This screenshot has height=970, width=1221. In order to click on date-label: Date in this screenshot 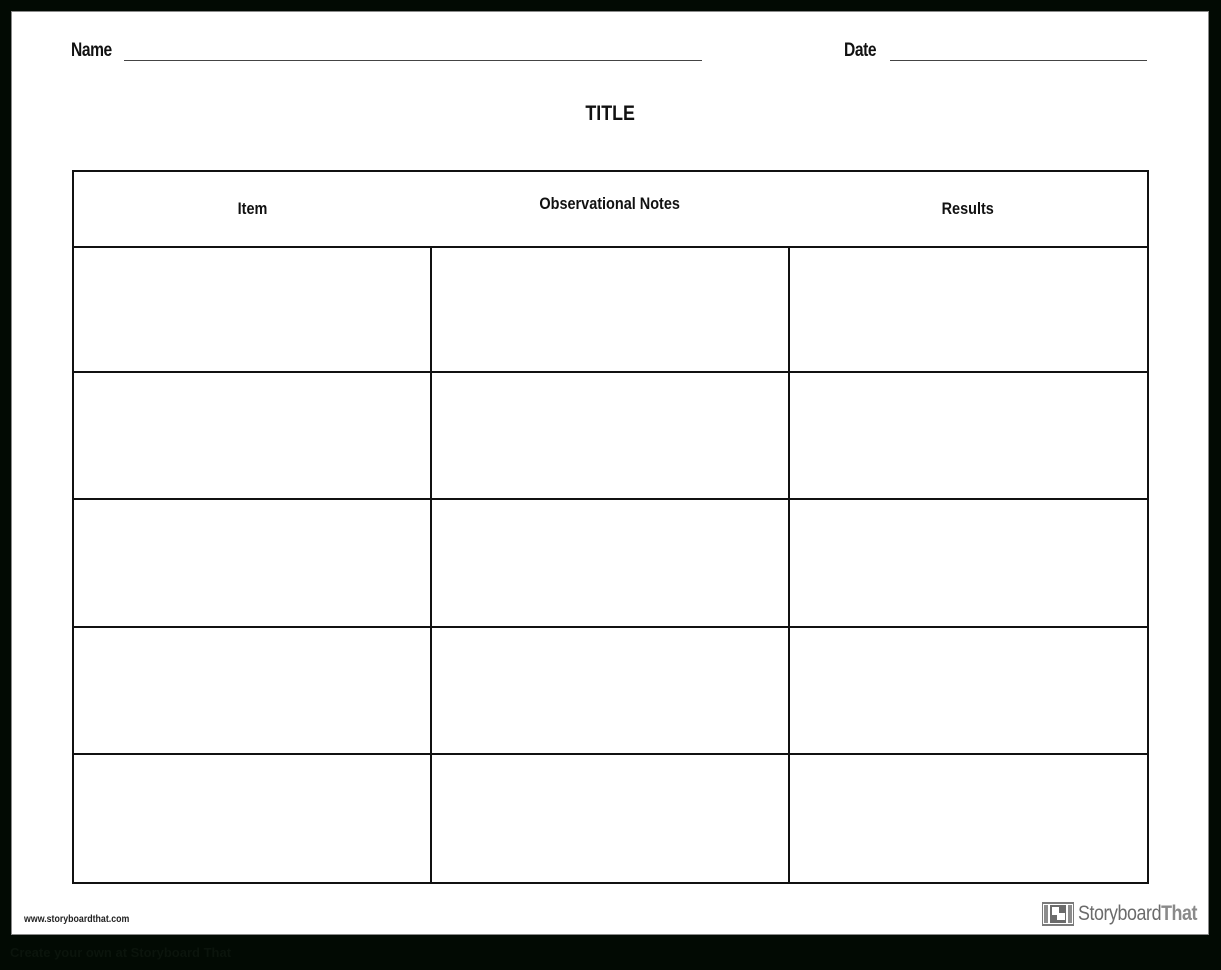, I will do `click(860, 50)`.